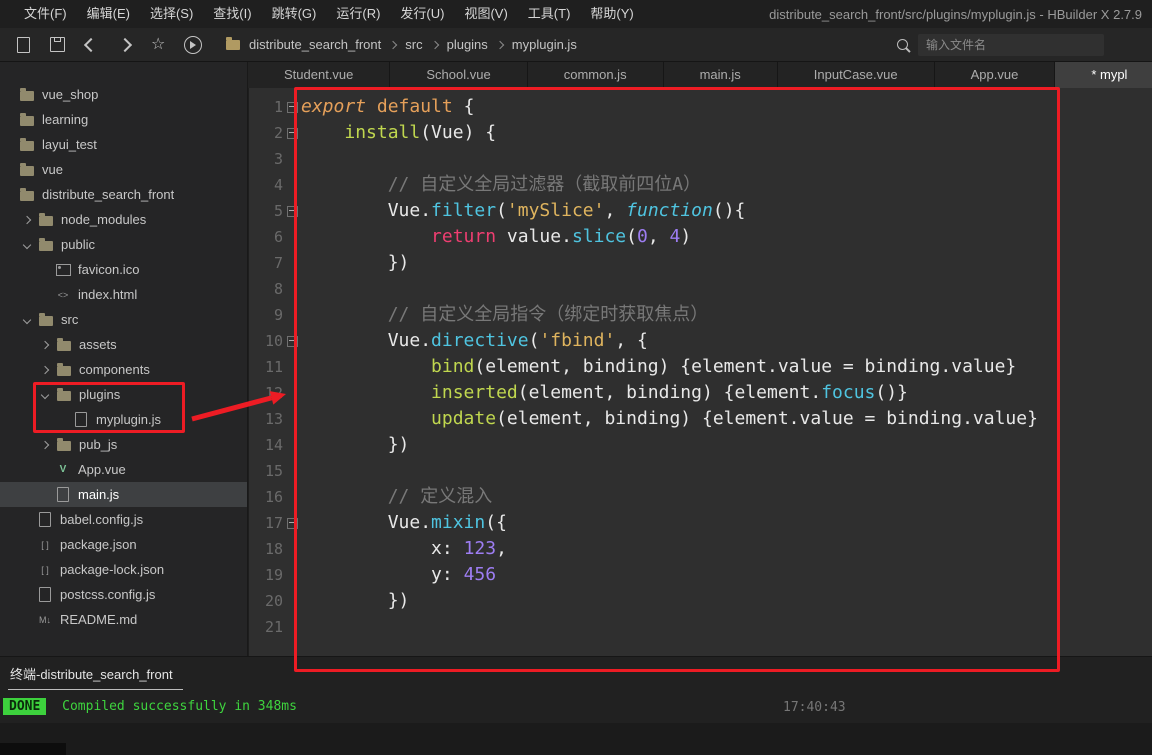  Describe the element at coordinates (123, 144) in the screenshot. I see `tree-item-layui_test: layui_test` at that location.